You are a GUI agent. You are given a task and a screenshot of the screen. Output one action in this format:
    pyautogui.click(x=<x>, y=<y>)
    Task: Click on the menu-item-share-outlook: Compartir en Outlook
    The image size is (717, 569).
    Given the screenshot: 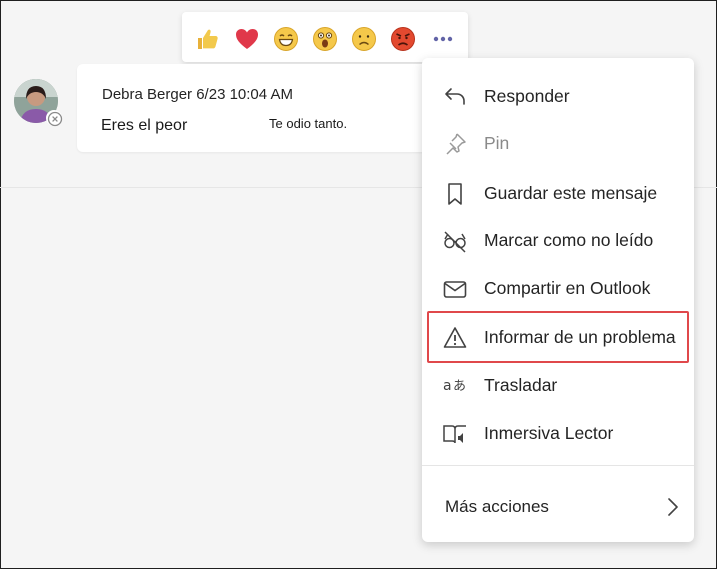 What is the action you would take?
    pyautogui.click(x=558, y=288)
    